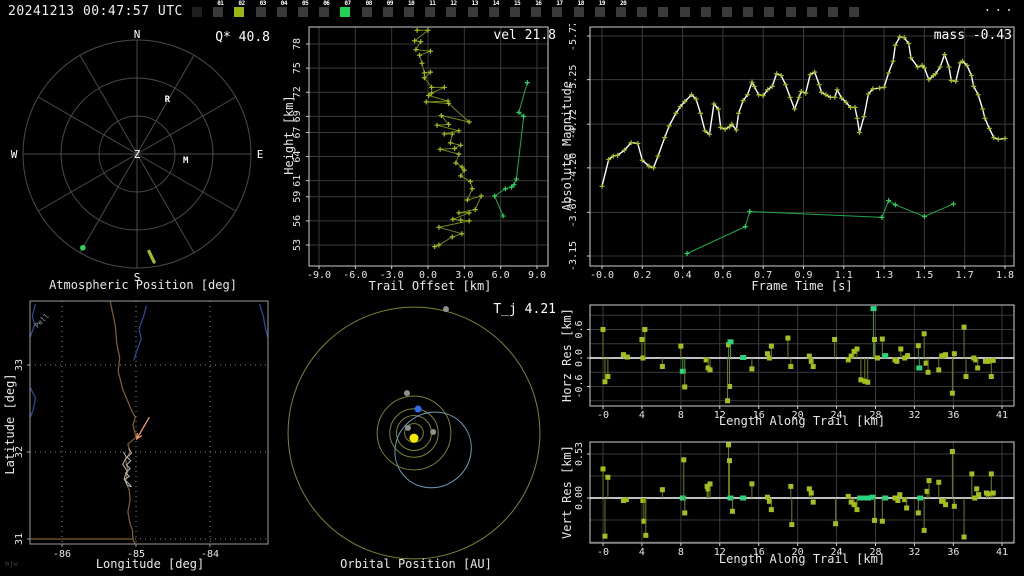 This screenshot has height=576, width=1024. What do you see at coordinates (62, 554) in the screenshot?
I see `svg-text: -86` at bounding box center [62, 554].